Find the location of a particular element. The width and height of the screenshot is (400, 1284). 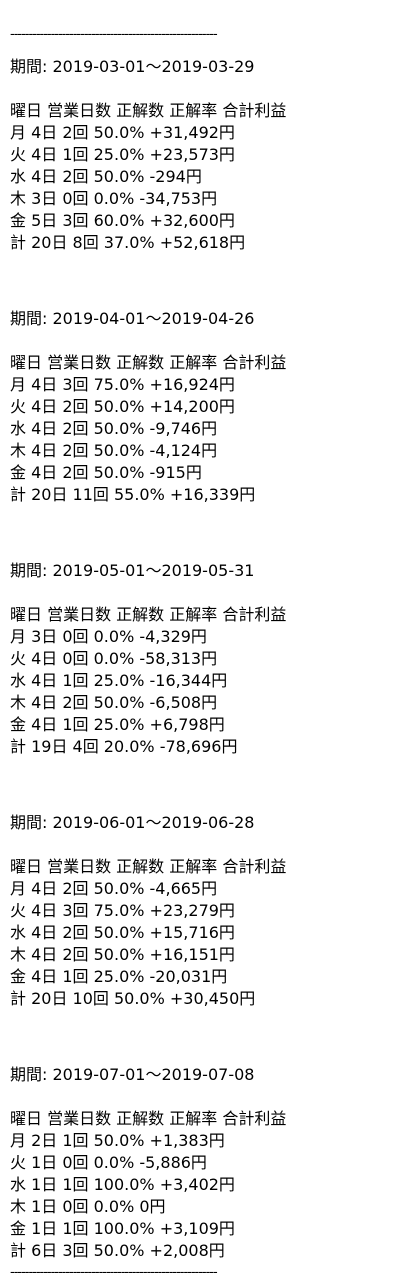

table-row-mon: 月 4日 2回 50.0% +31,492円 is located at coordinates (122, 132).